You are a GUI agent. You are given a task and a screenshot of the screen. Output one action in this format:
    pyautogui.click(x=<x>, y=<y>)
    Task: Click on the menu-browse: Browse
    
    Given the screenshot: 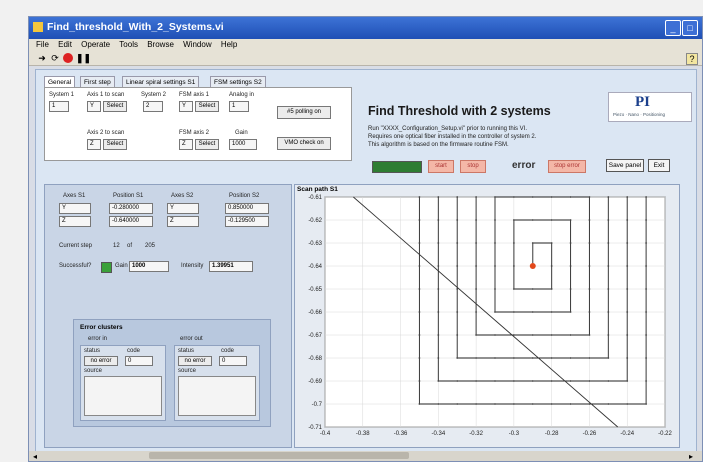 What is the action you would take?
    pyautogui.click(x=160, y=45)
    